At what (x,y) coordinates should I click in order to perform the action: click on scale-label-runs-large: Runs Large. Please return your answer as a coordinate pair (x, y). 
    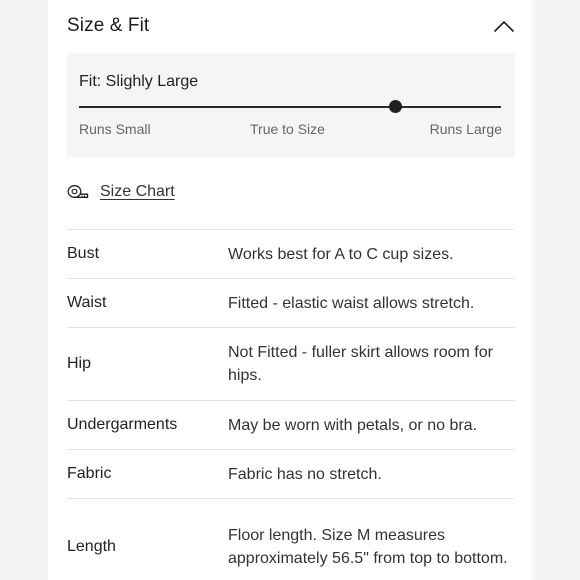
    Looking at the image, I should click on (465, 129).